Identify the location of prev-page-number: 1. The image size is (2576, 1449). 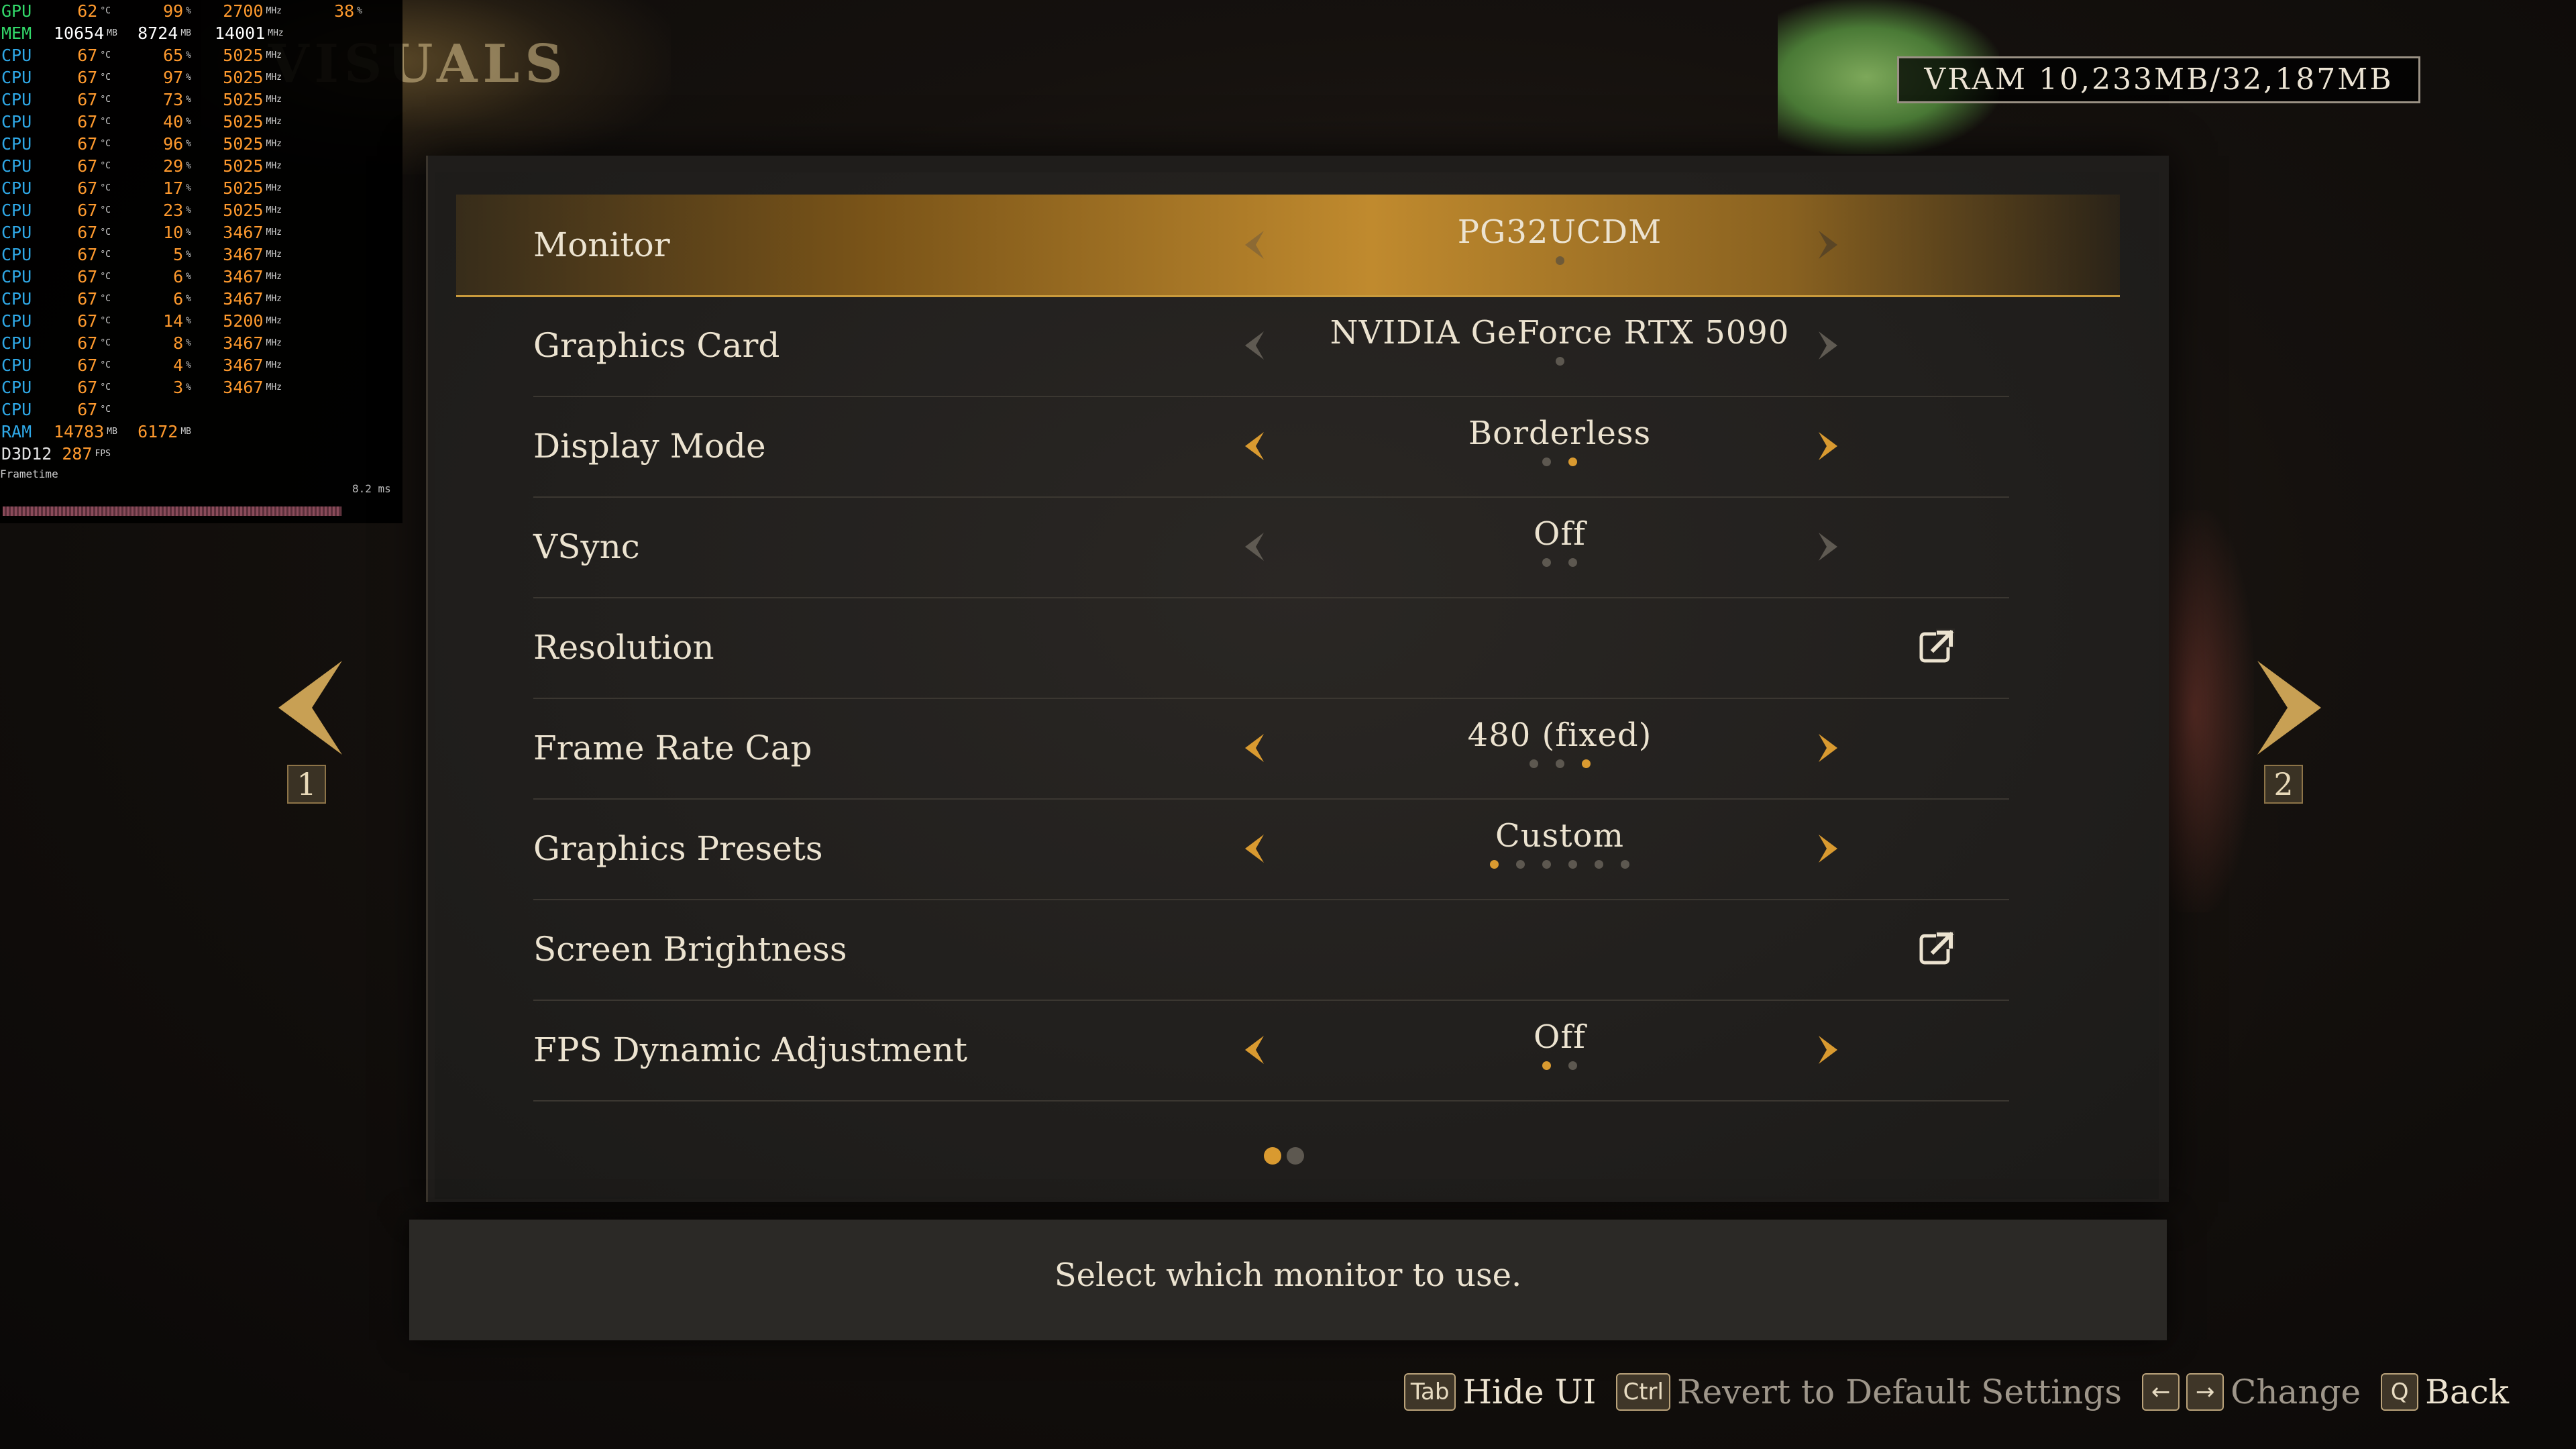
(306, 784).